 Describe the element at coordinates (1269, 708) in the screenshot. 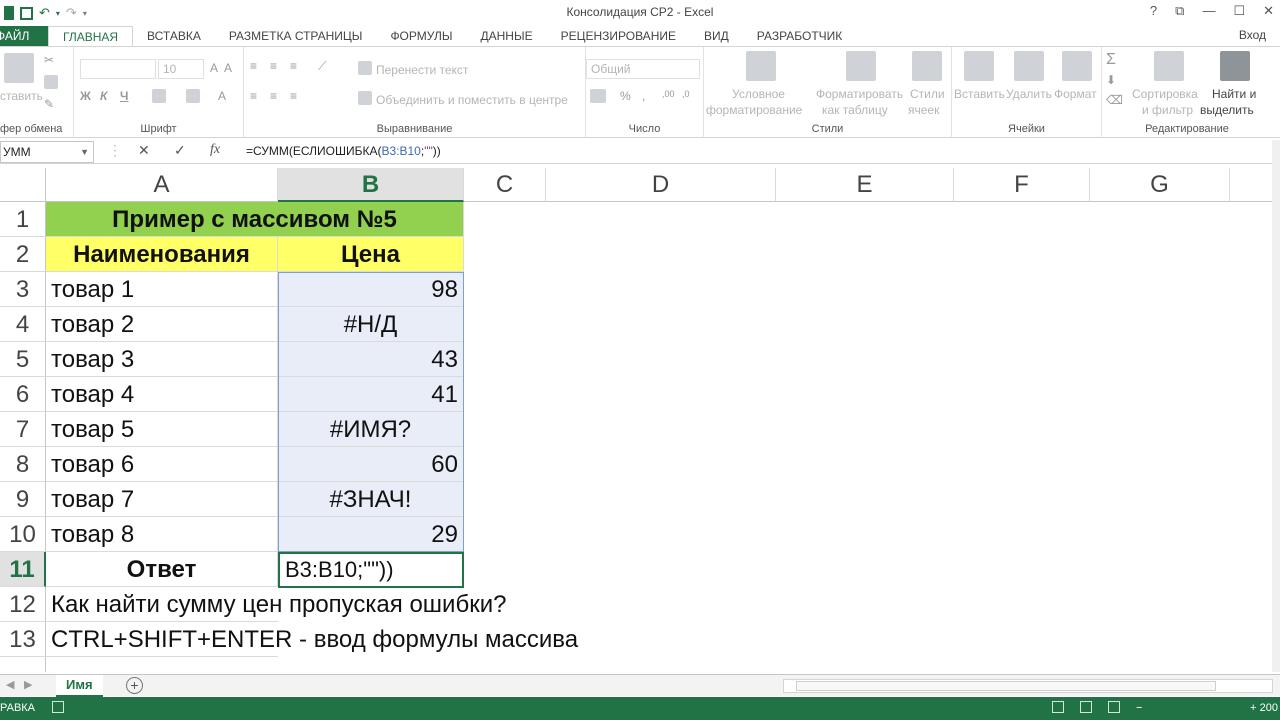

I see `zoom-level: 200` at that location.